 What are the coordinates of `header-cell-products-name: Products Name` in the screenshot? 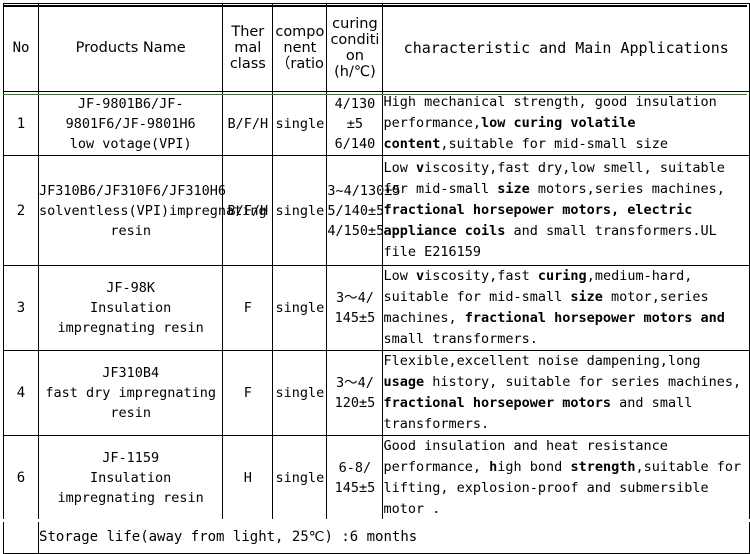 It's located at (131, 47).